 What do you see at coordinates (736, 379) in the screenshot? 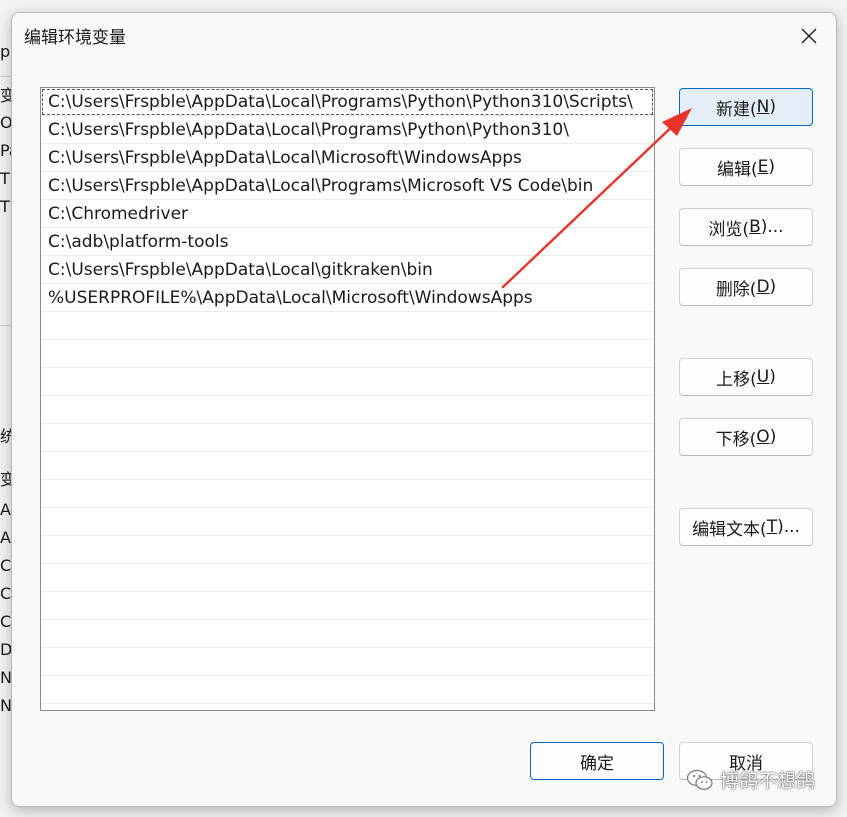
I see `move-up-button-label: 上移(` at bounding box center [736, 379].